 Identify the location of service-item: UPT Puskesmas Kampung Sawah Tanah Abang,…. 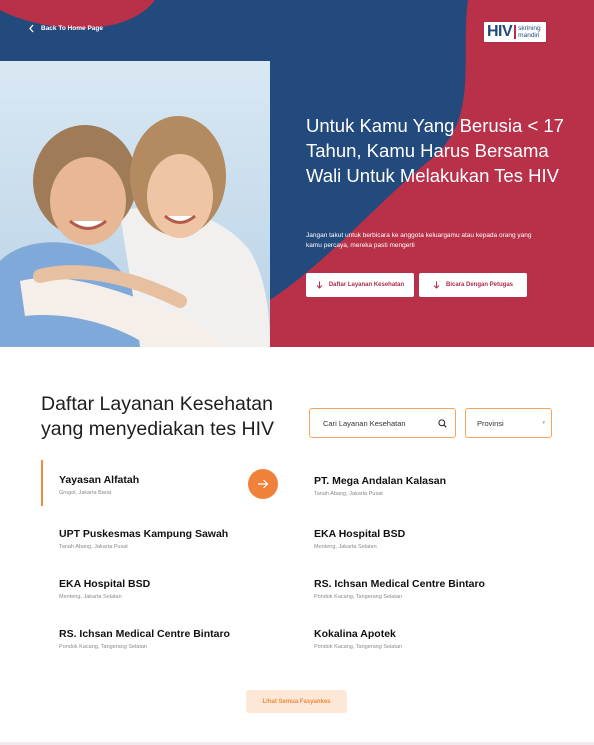
(143, 539).